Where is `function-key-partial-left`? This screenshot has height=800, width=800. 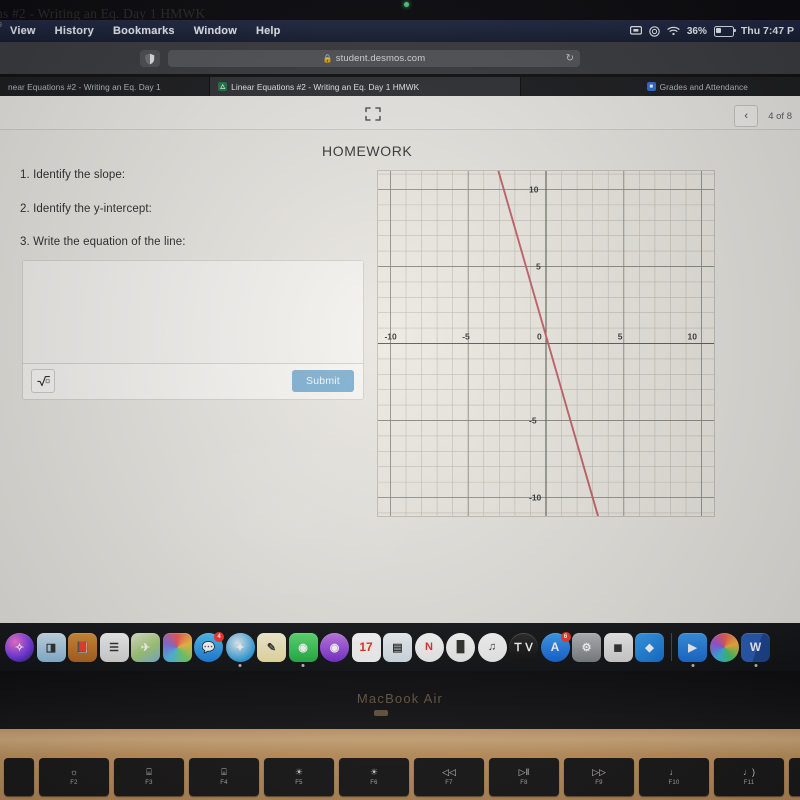 function-key-partial-left is located at coordinates (19, 777).